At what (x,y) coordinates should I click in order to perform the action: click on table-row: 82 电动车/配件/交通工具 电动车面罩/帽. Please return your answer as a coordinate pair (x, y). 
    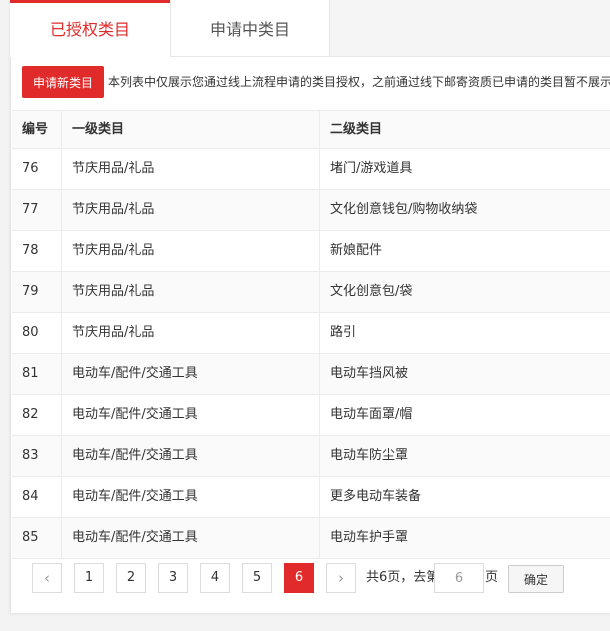
    Looking at the image, I should click on (311, 415).